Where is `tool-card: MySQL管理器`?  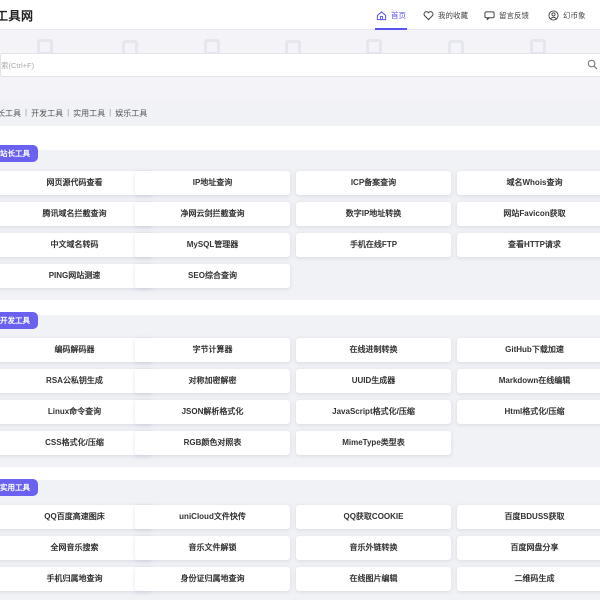
tool-card: MySQL管理器 is located at coordinates (212, 245).